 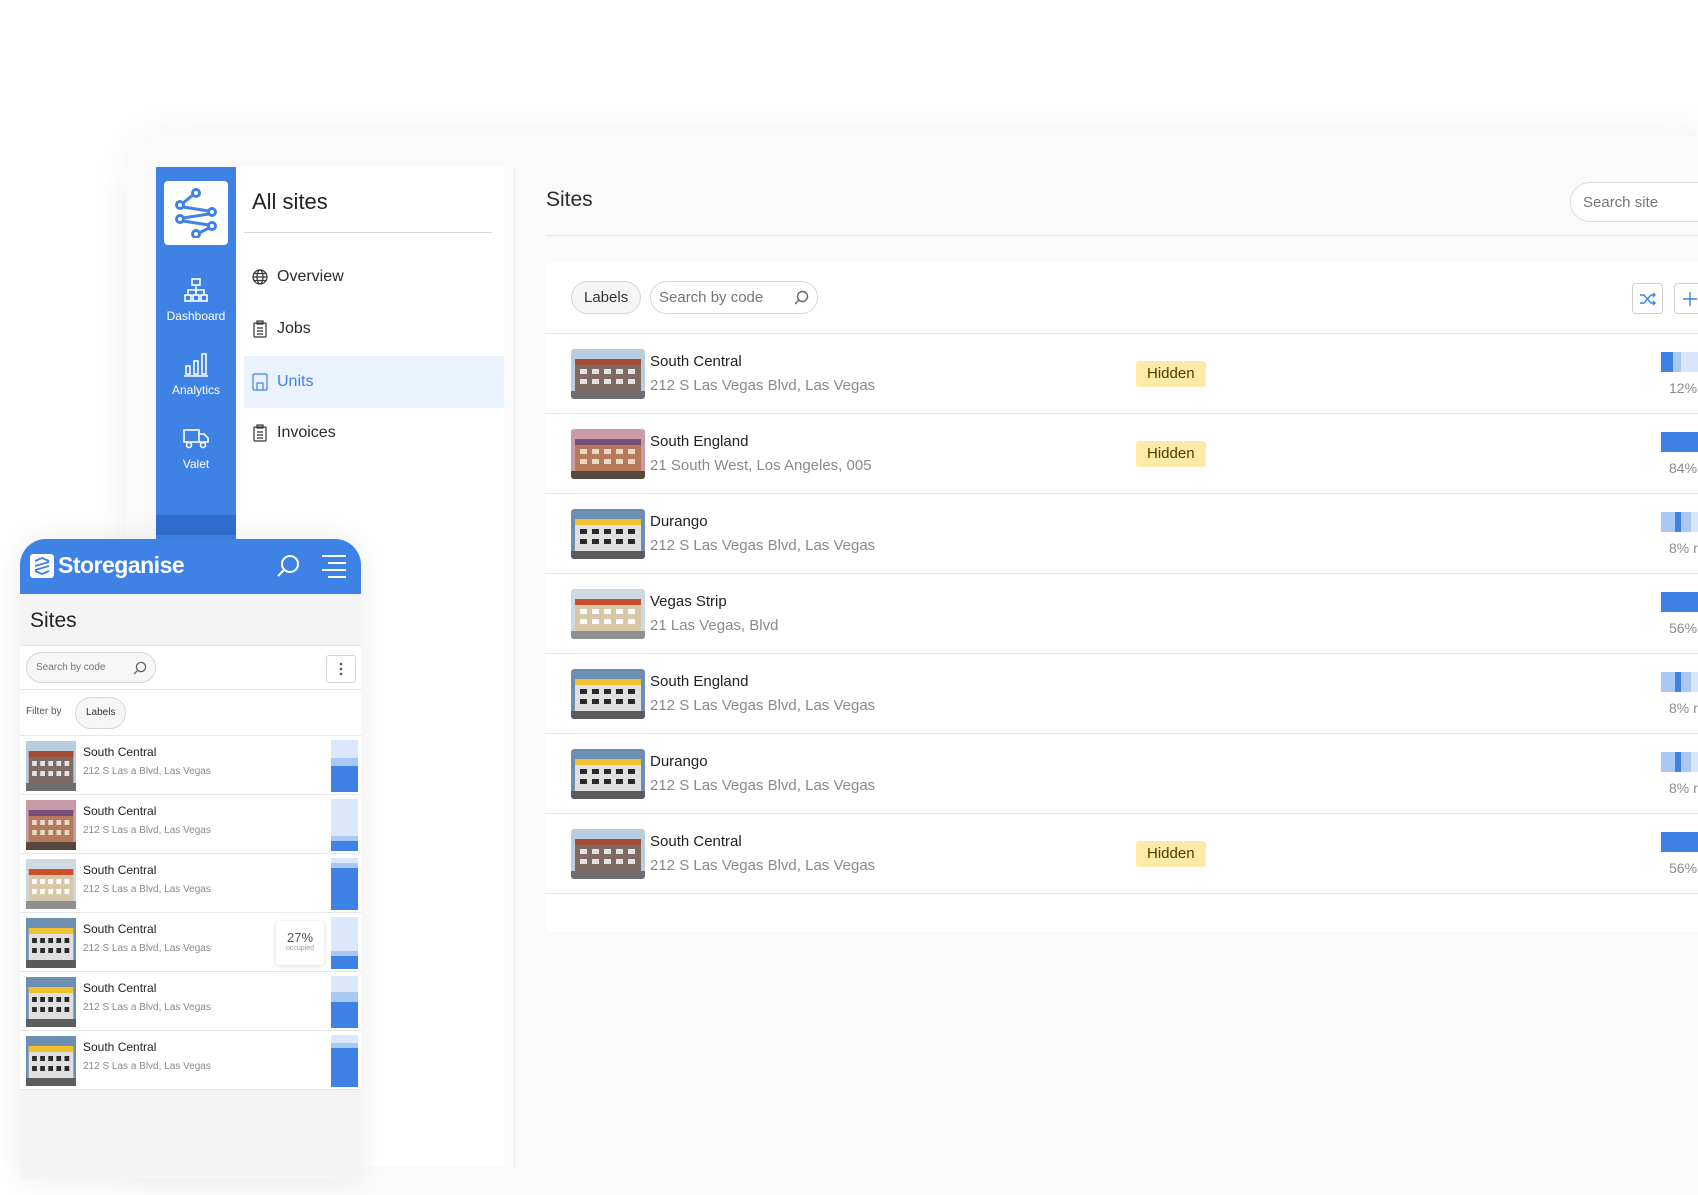 I want to click on mobile-labels-chip: Labels, so click(x=101, y=713).